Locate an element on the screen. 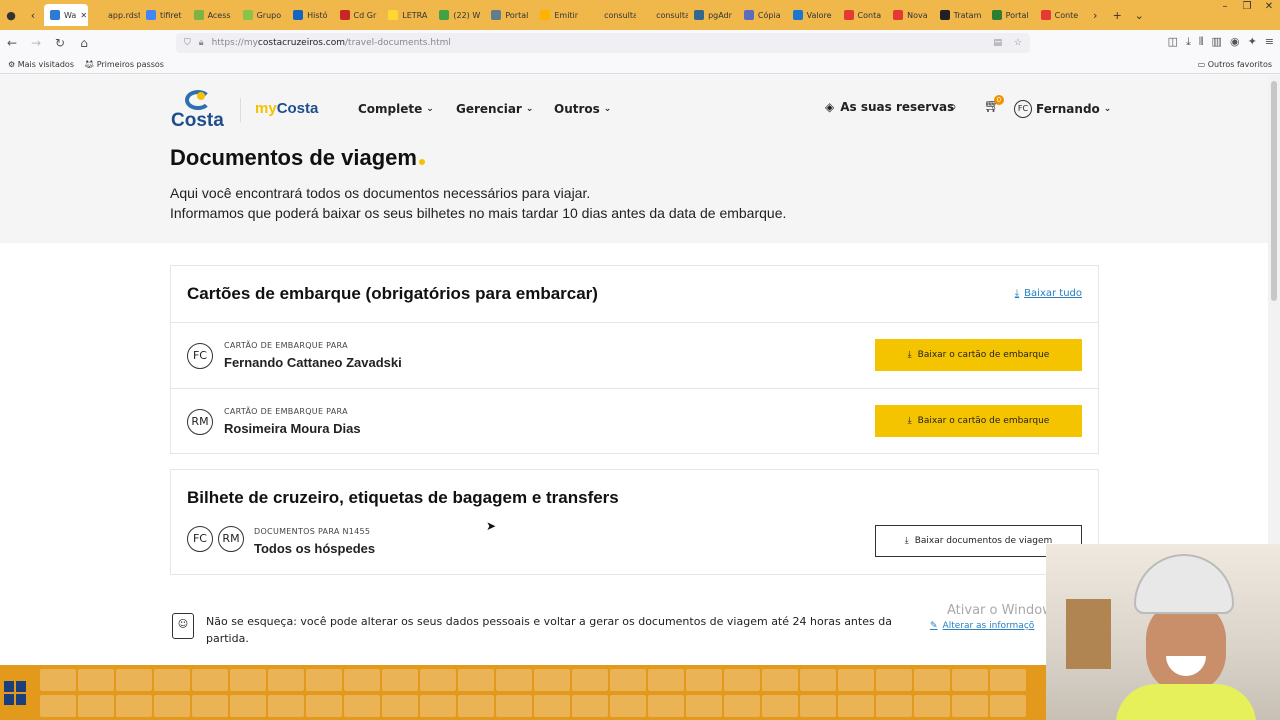 Image resolution: width=1280 pixels, height=720 pixels. windows-start-icon is located at coordinates (16, 693).